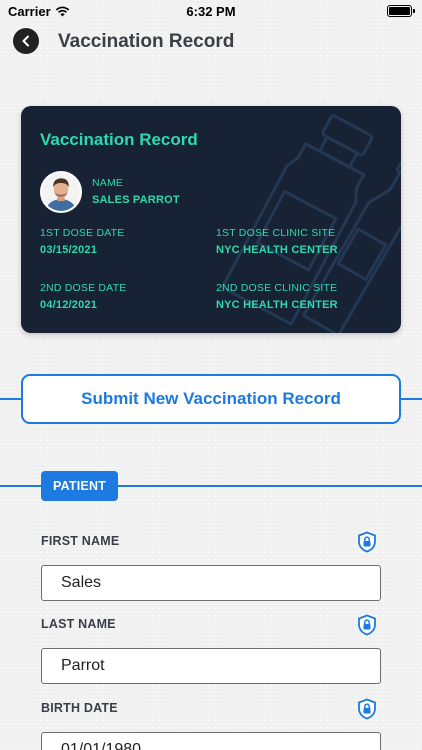 The image size is (422, 750). I want to click on last-name-input, so click(211, 666).